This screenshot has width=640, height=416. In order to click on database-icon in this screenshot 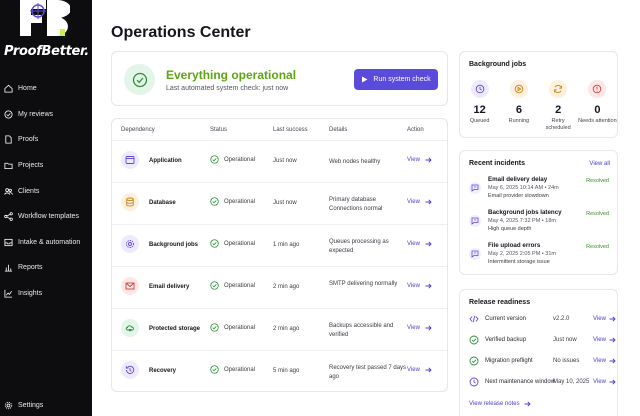, I will do `click(130, 202)`.